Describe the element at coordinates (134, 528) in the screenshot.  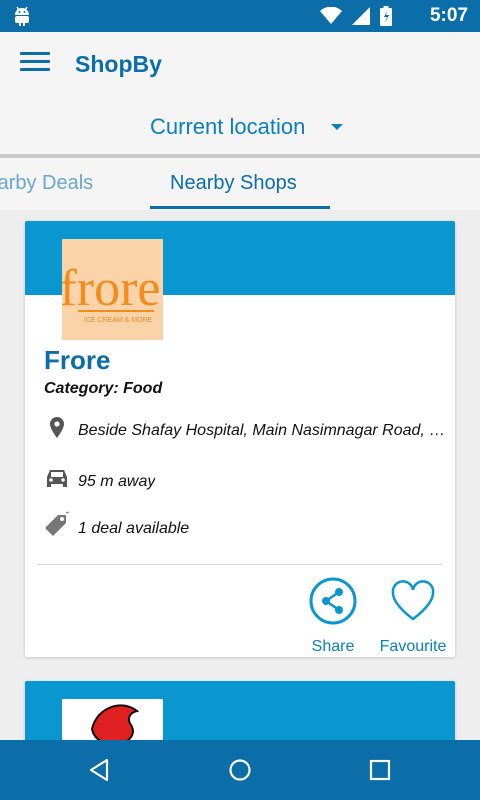
I see `shop-deals: 1 deal available` at that location.